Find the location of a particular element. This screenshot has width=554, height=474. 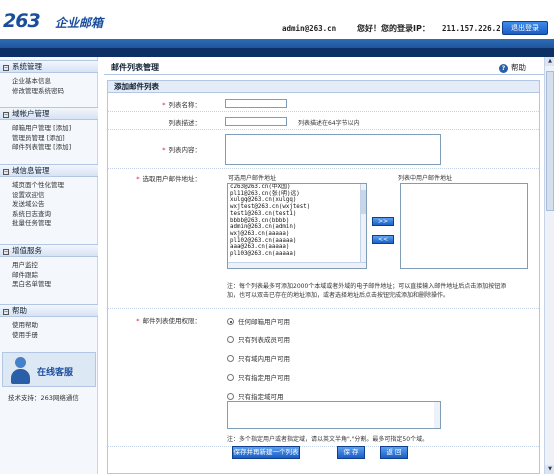

header-ip: 211.157.226.2 is located at coordinates (471, 28).